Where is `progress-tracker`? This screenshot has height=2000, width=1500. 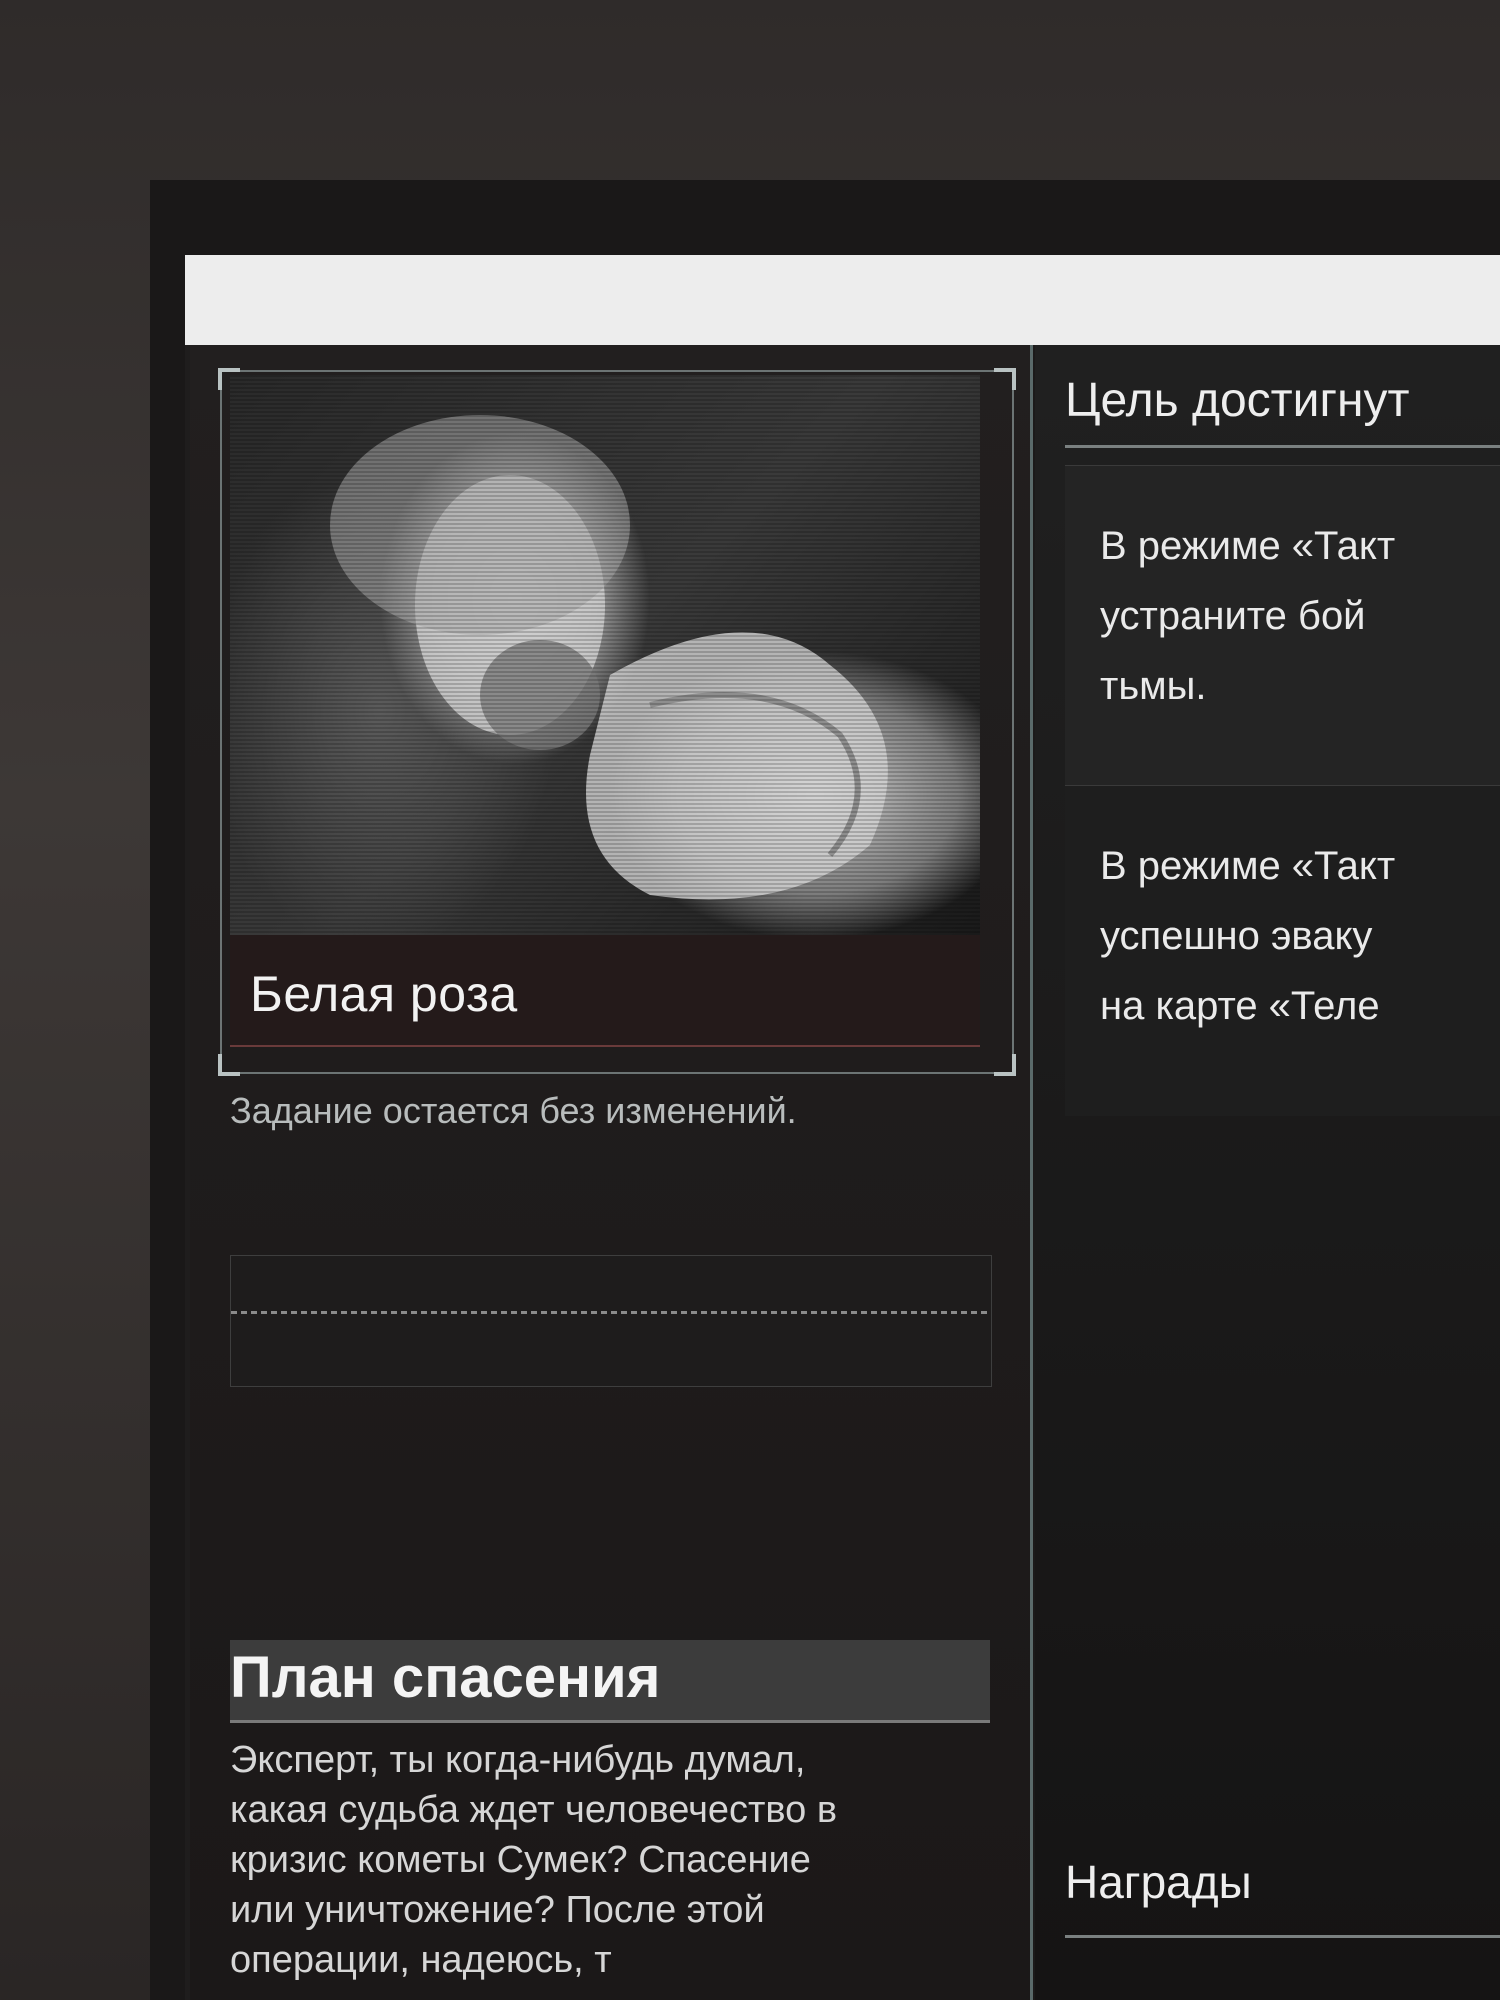 progress-tracker is located at coordinates (611, 1310).